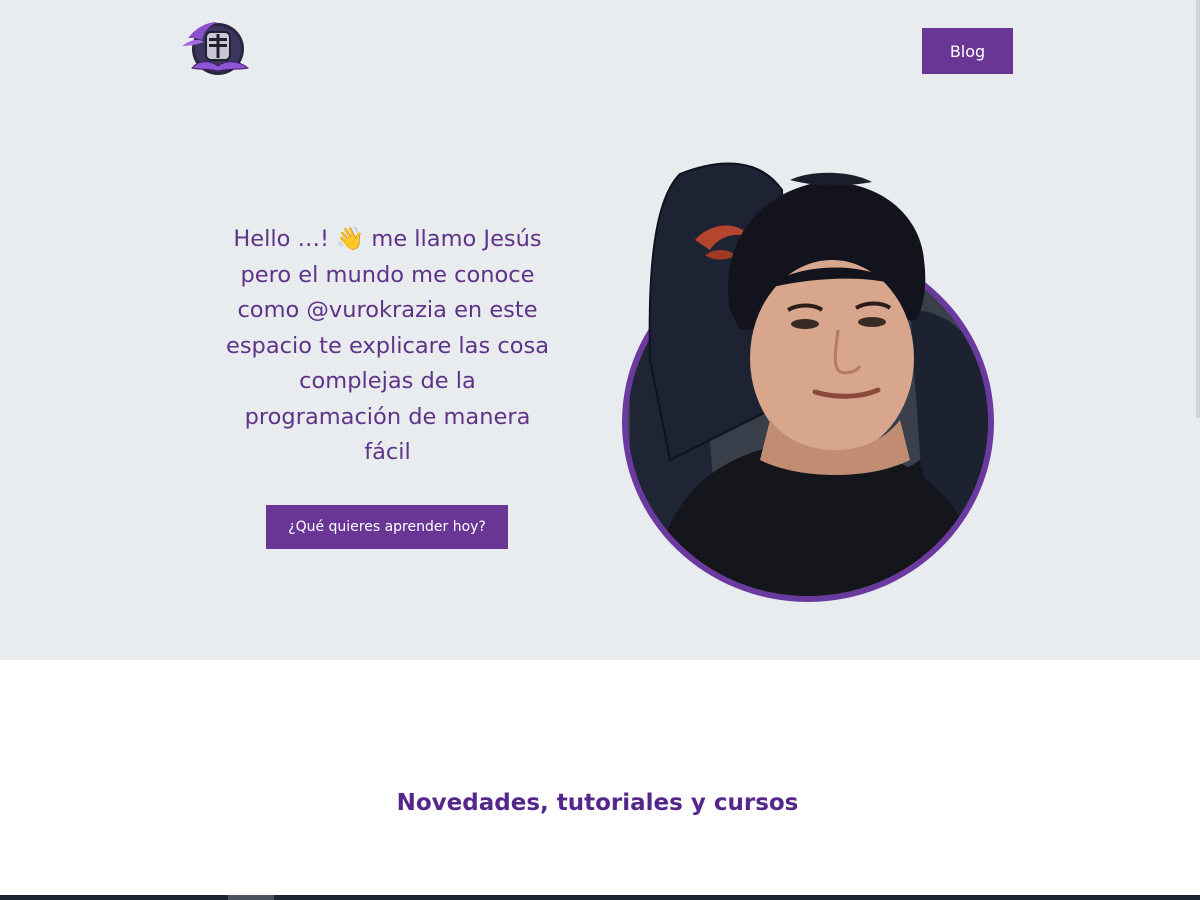 The width and height of the screenshot is (1200, 900). Describe the element at coordinates (251, 897) in the screenshot. I see `bottom-tab` at that location.